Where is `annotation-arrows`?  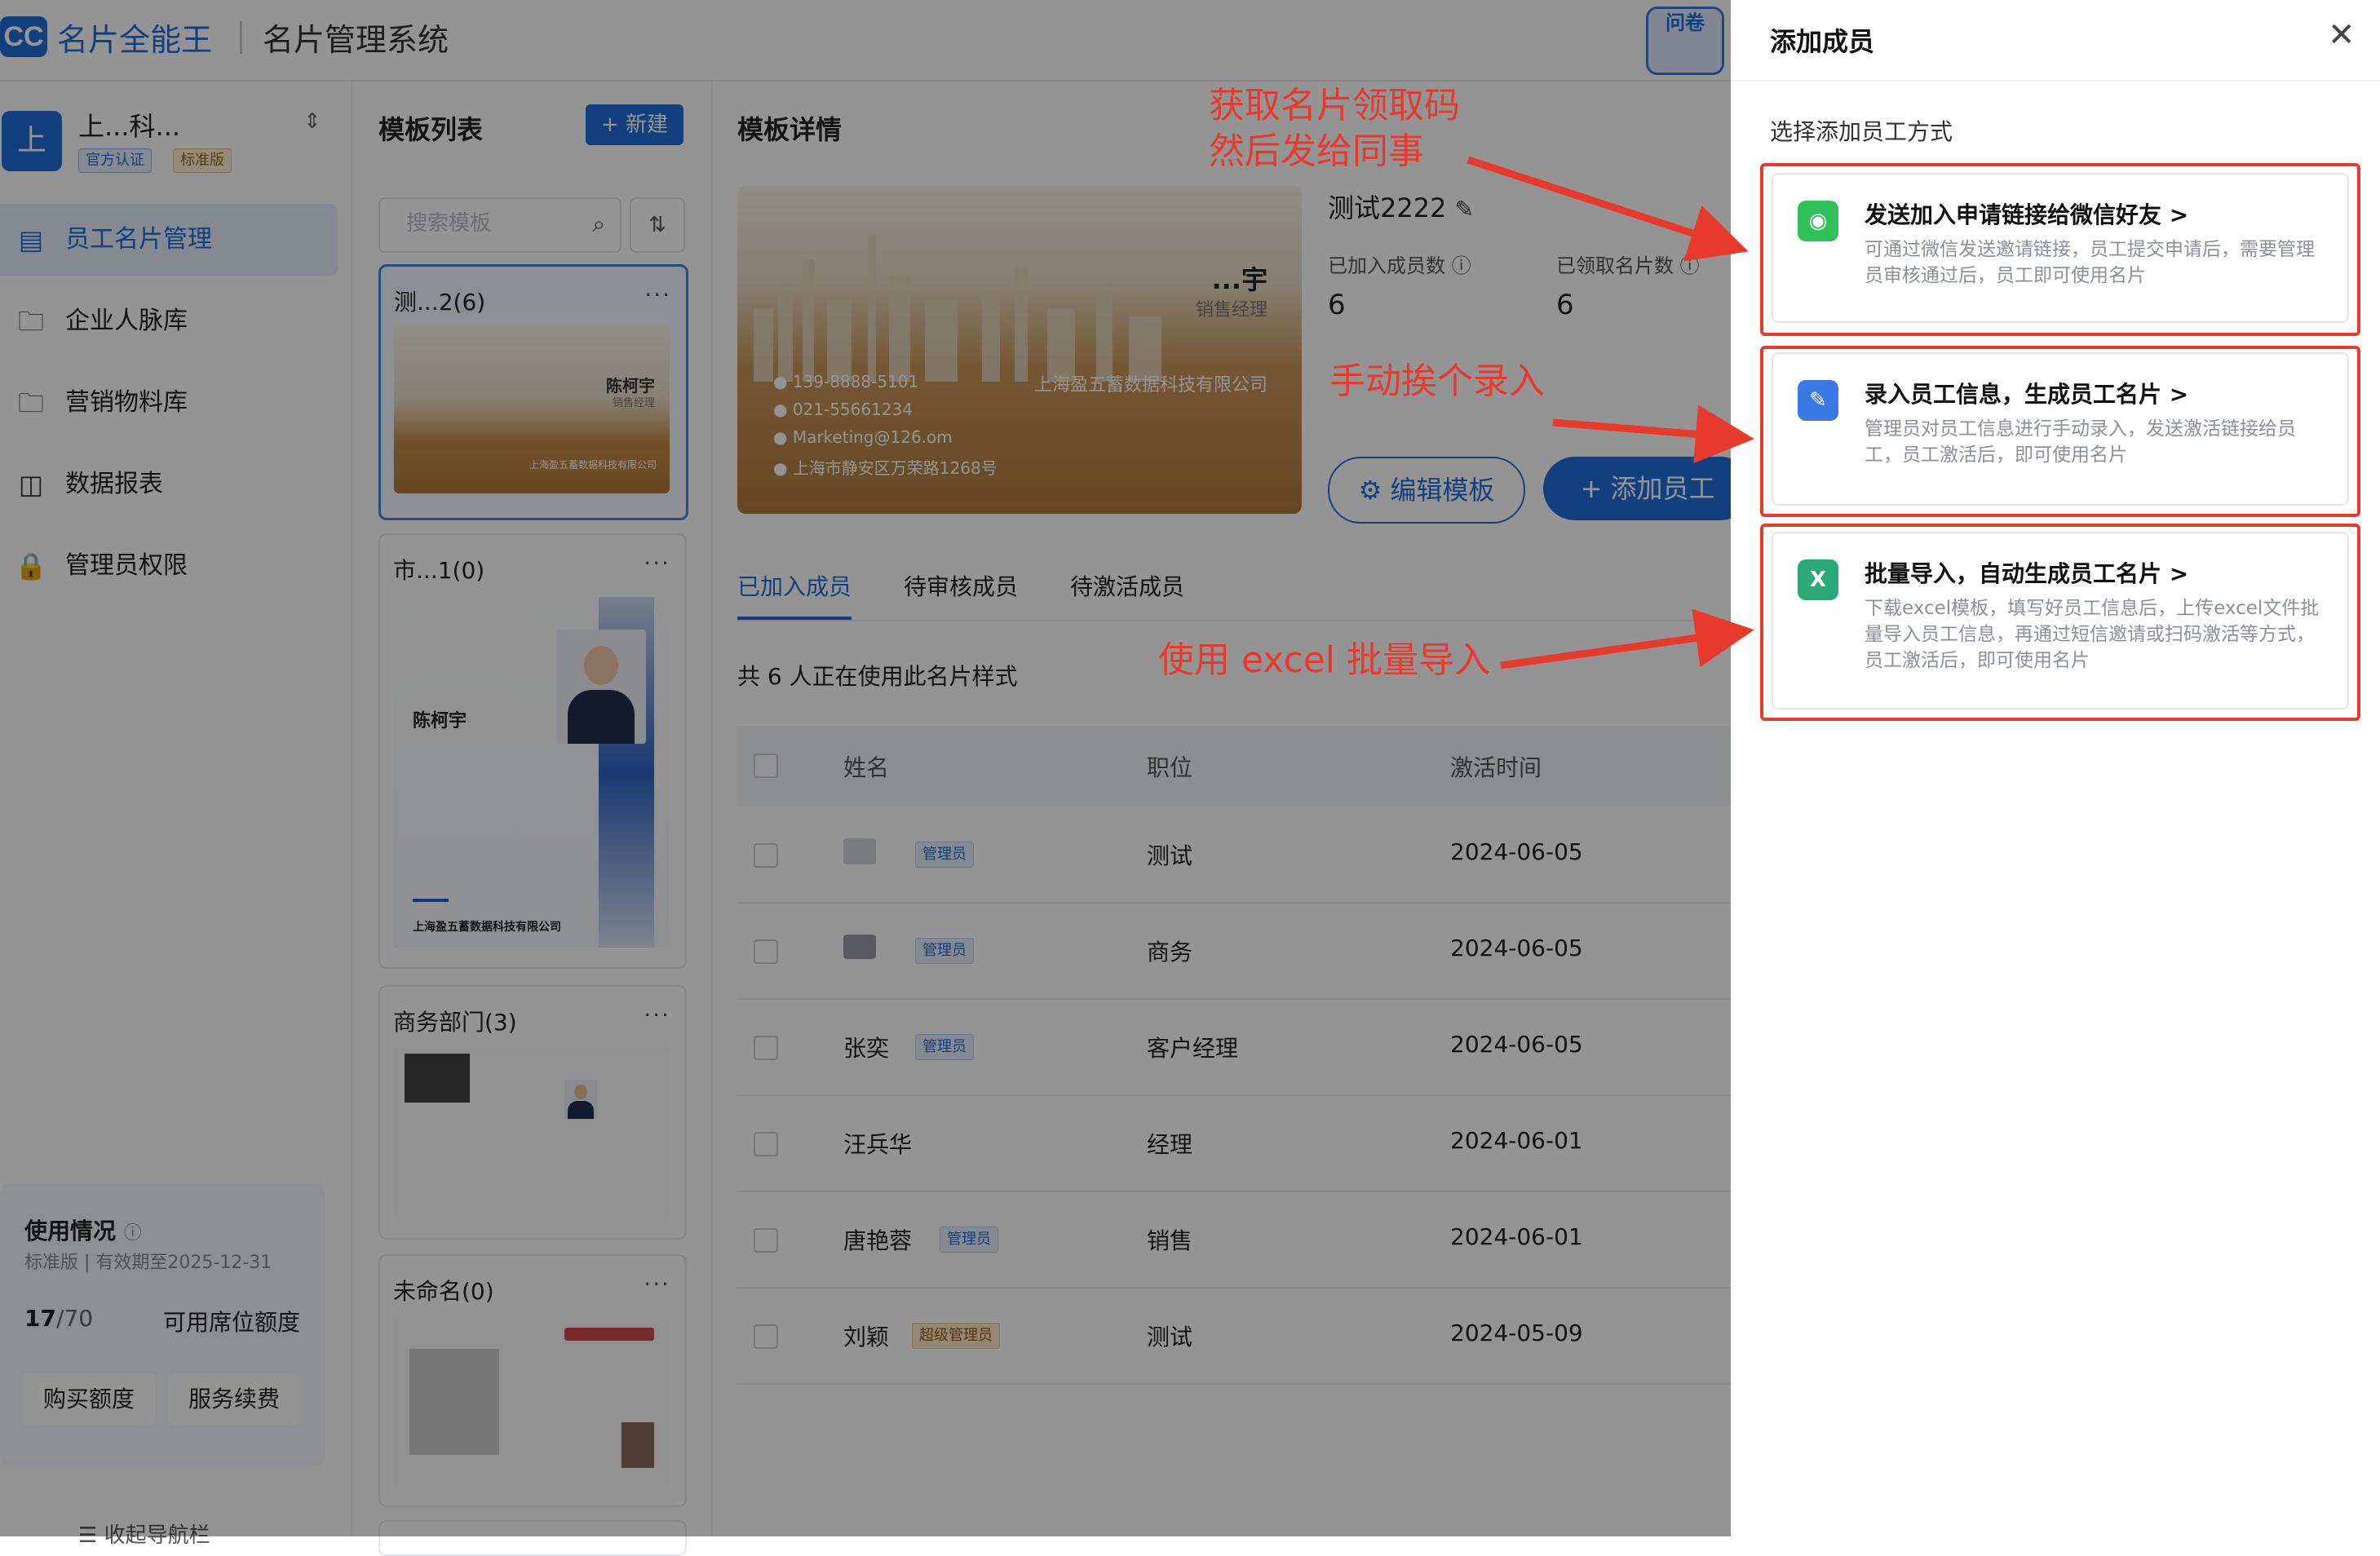 annotation-arrows is located at coordinates (1610, 413).